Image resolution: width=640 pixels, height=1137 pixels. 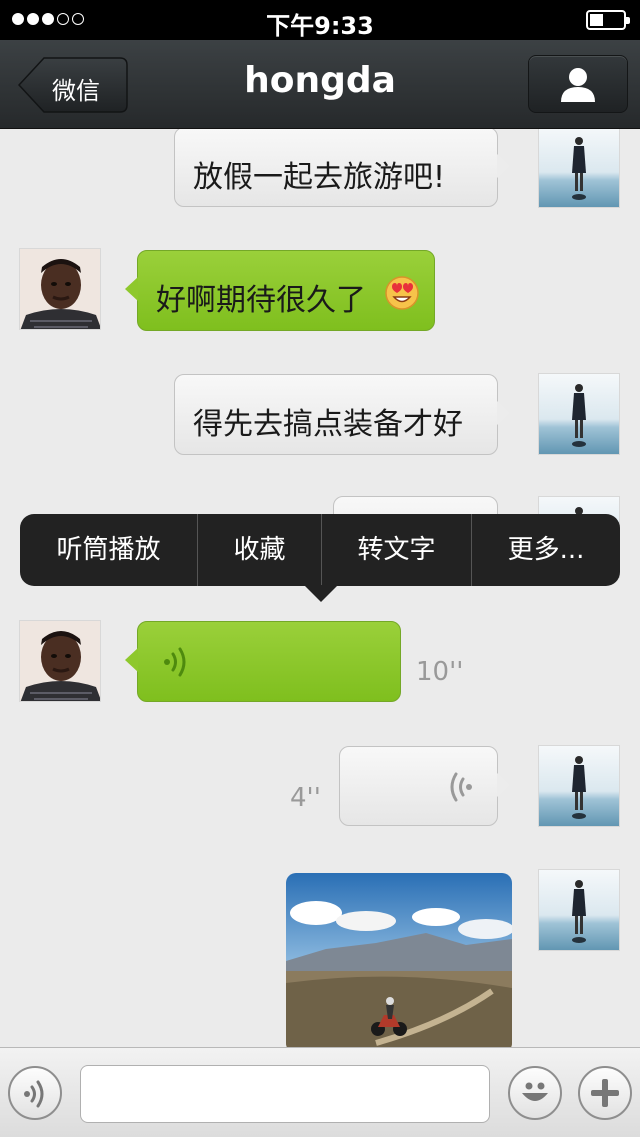 I want to click on message-text: 好啊期待很久了, so click(x=261, y=300).